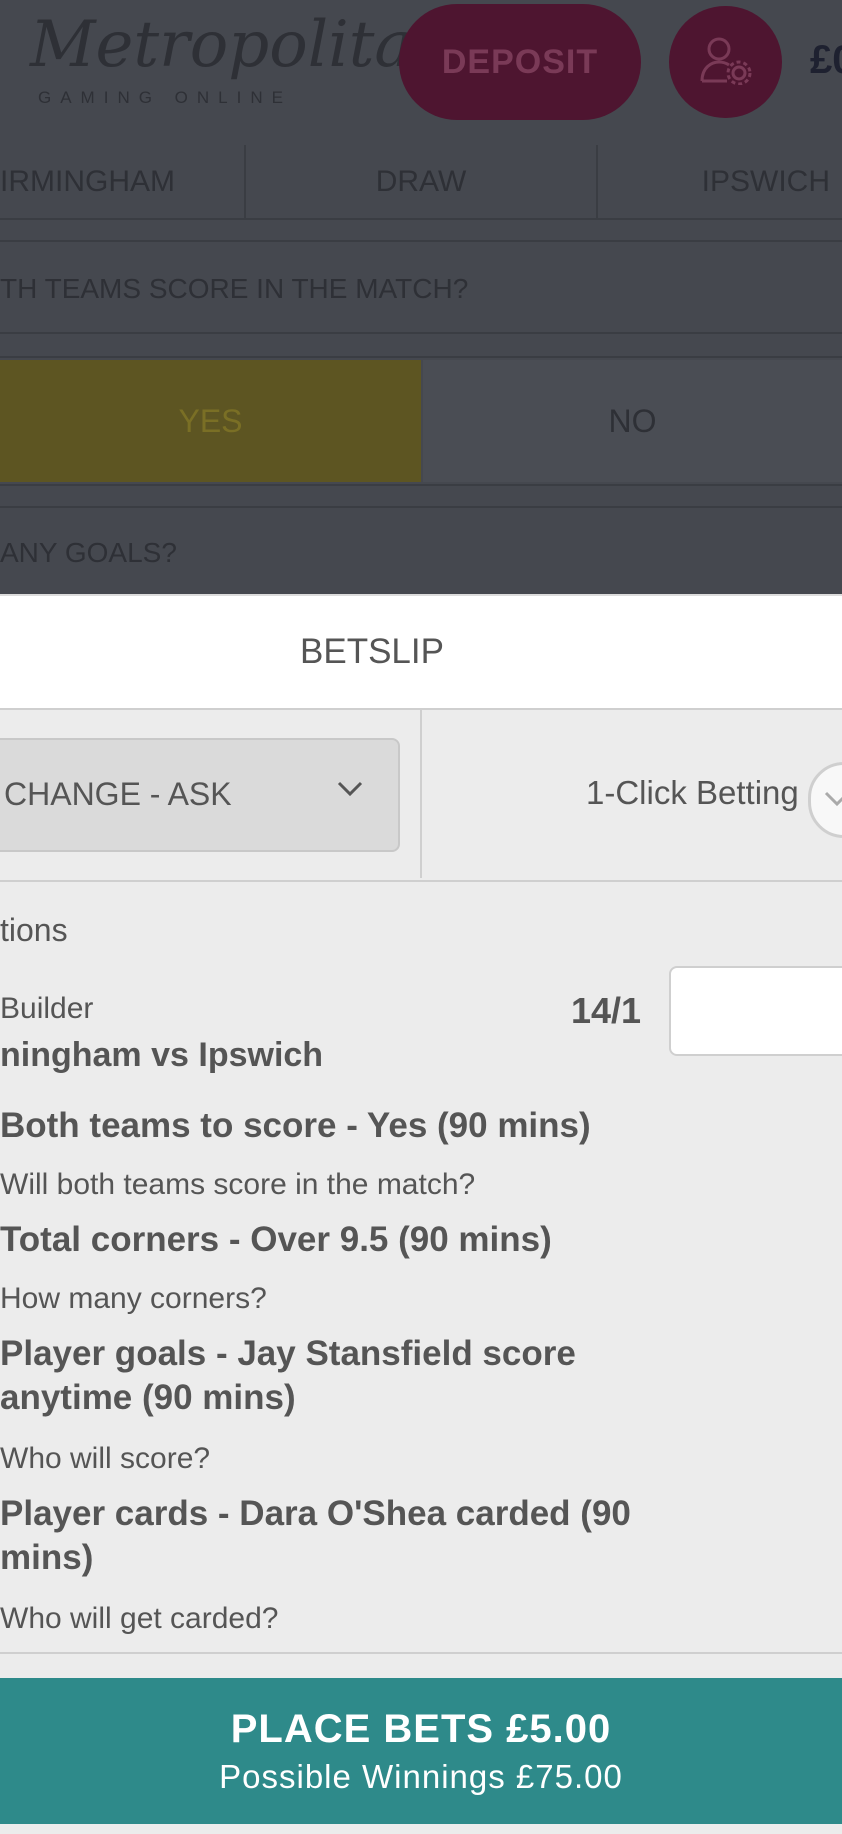  I want to click on possible-winnings: Possible Winnings £75.00, so click(421, 1776).